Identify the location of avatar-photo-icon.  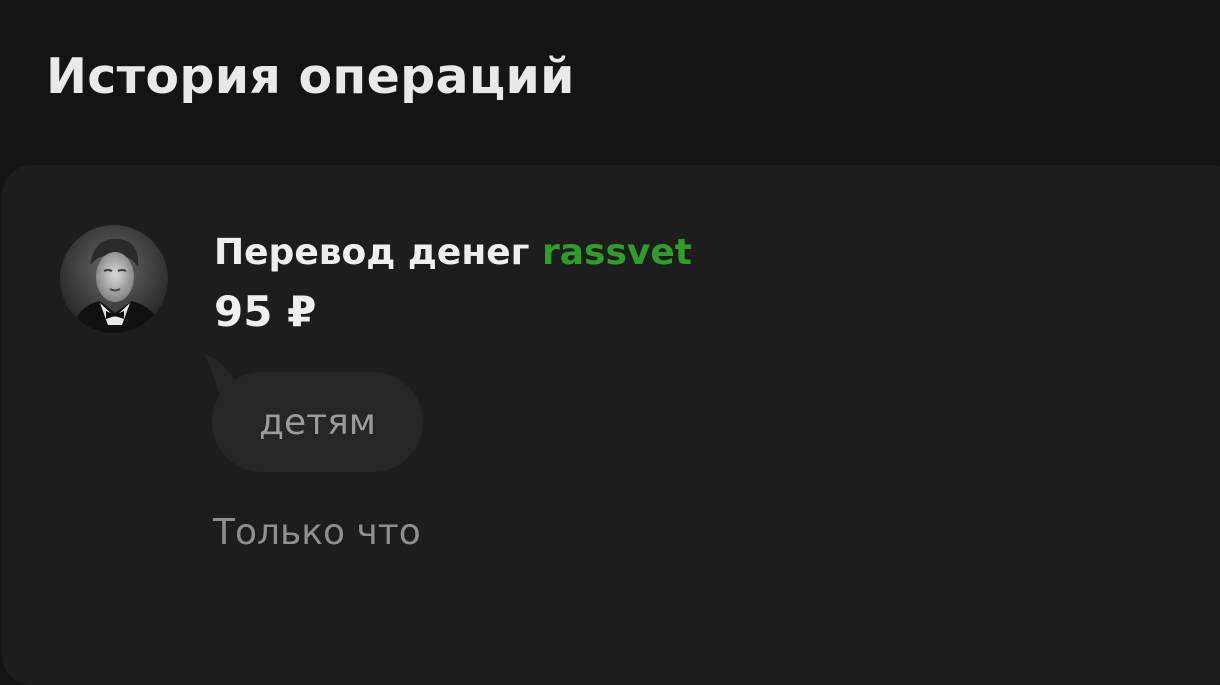
(114, 279).